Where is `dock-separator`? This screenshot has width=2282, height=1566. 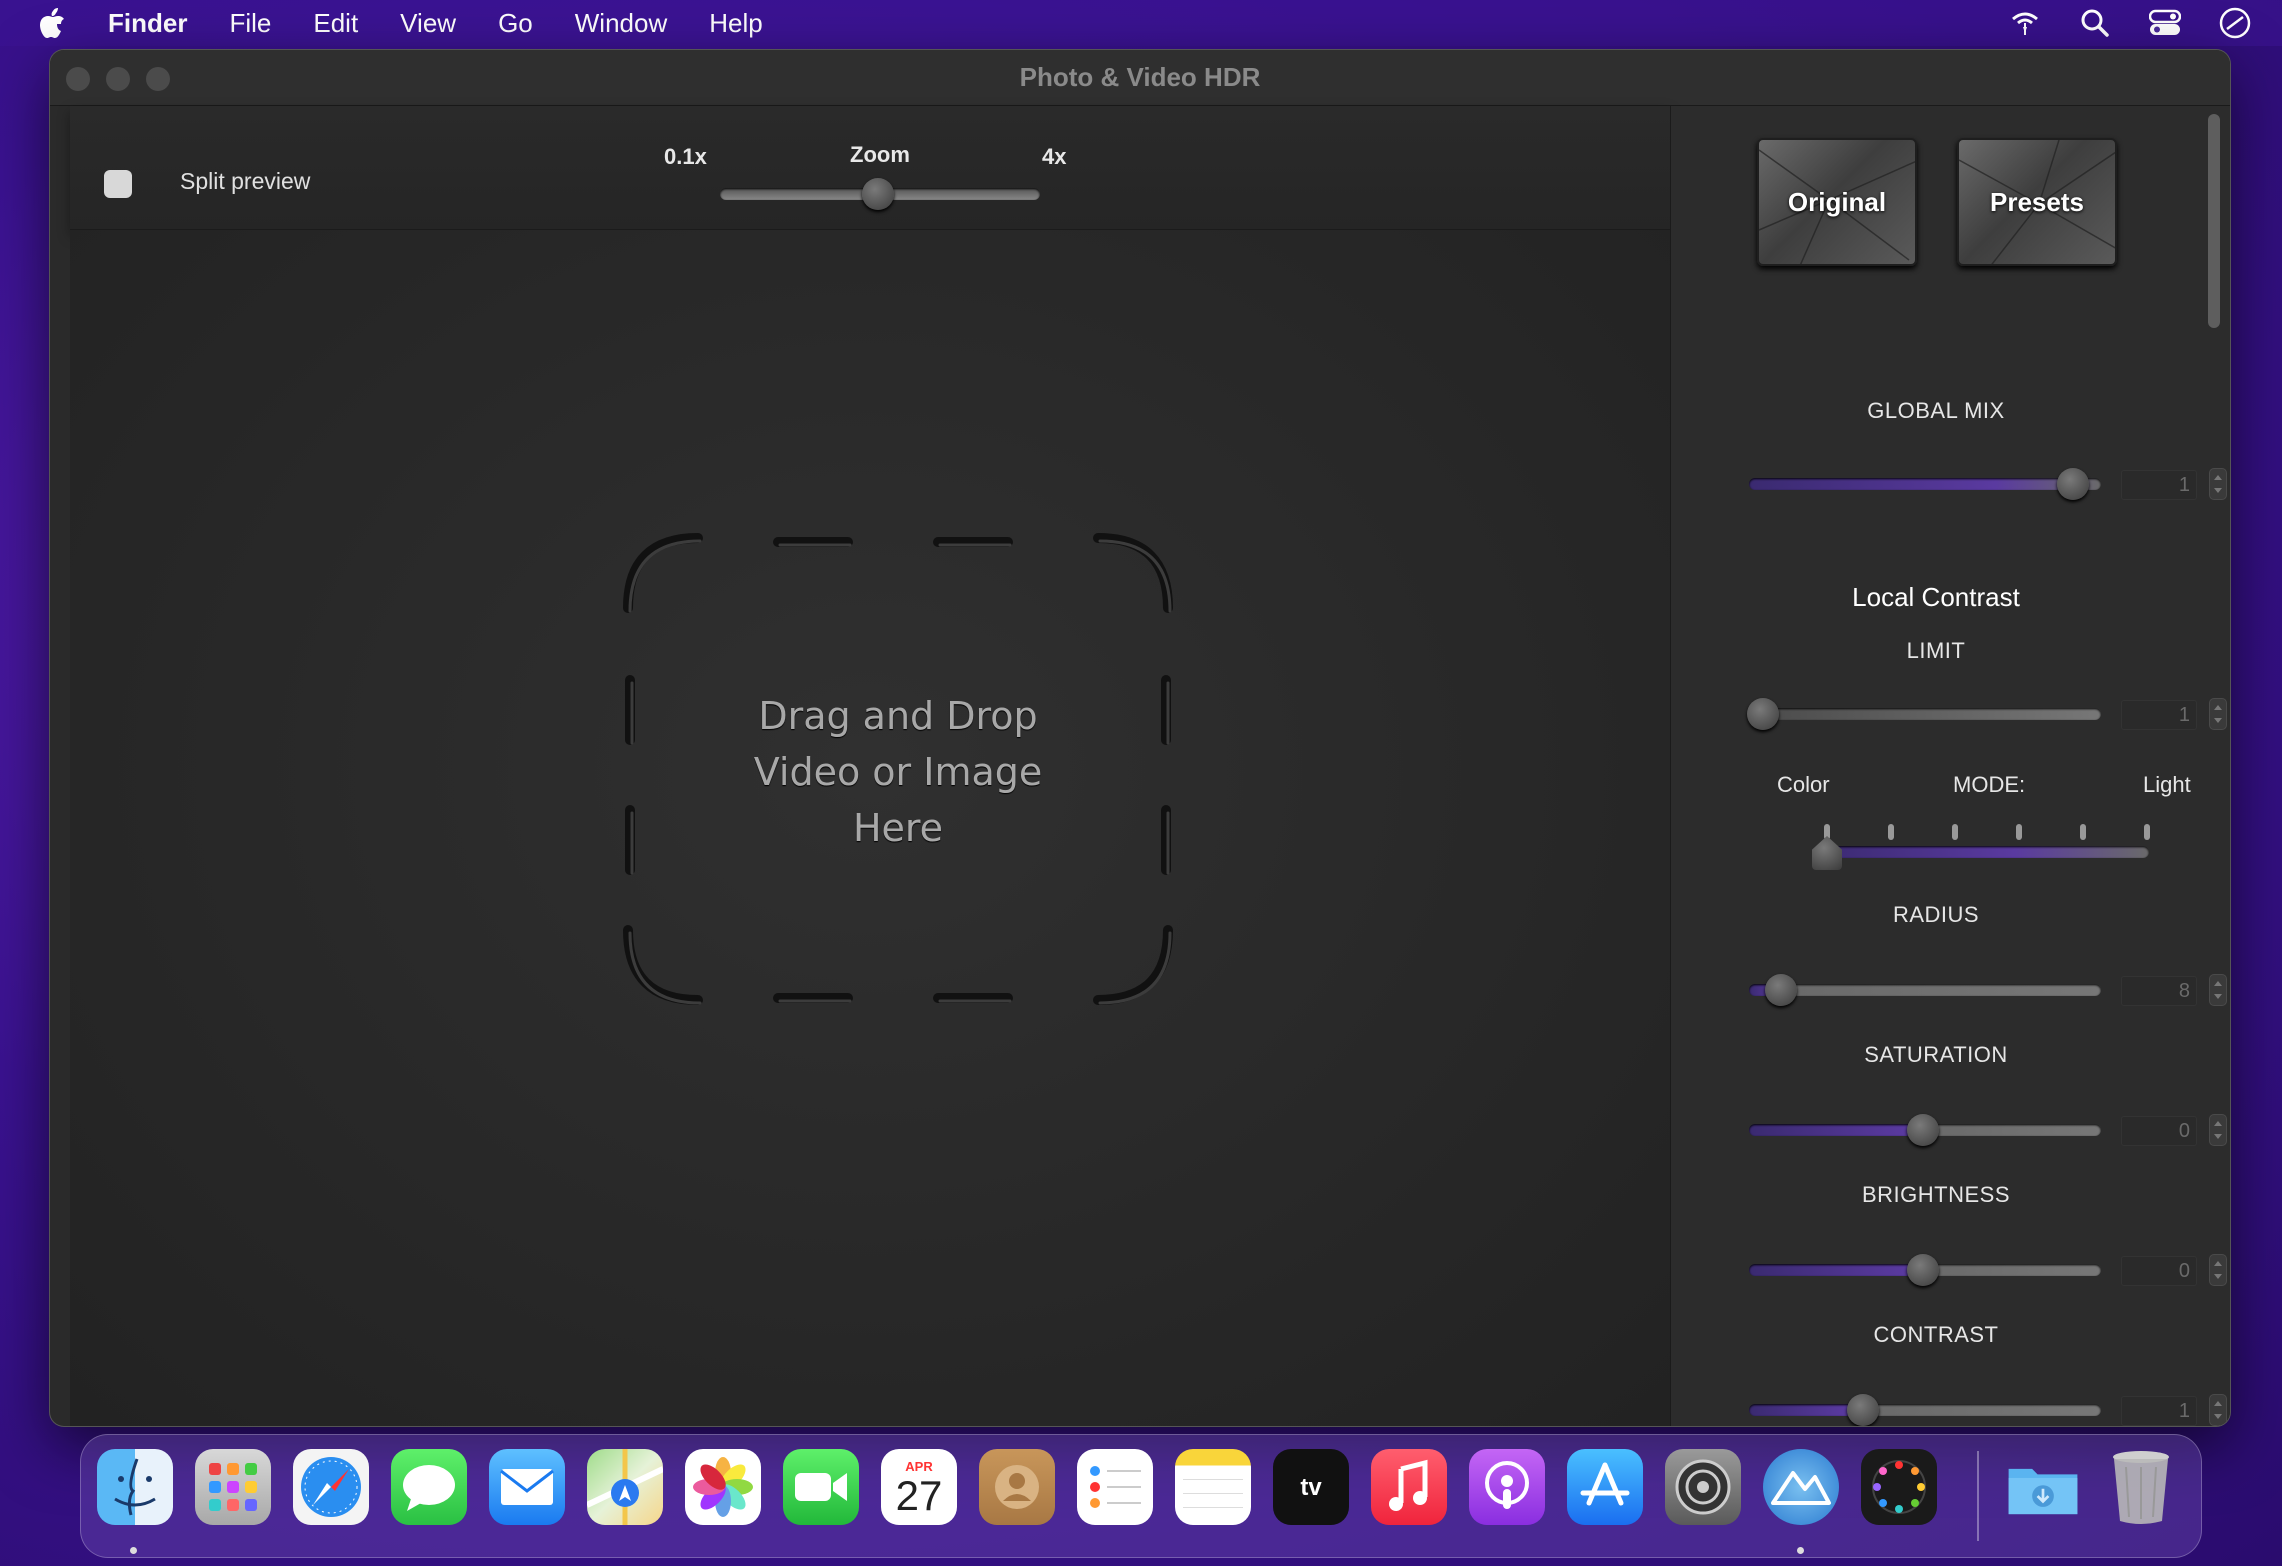
dock-separator is located at coordinates (1978, 1496).